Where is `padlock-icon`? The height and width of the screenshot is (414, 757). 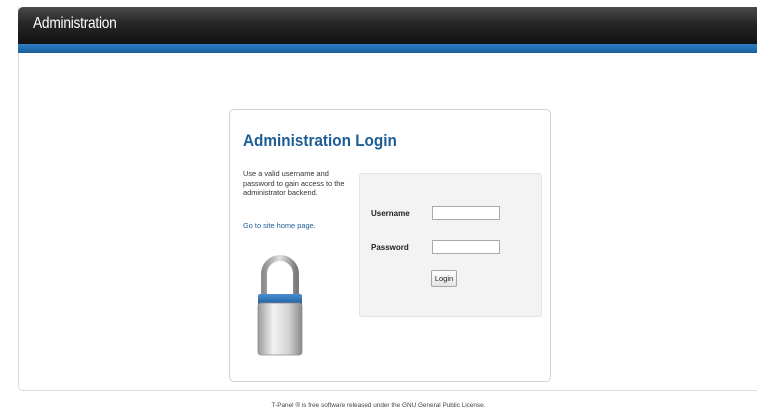
padlock-icon is located at coordinates (280, 305).